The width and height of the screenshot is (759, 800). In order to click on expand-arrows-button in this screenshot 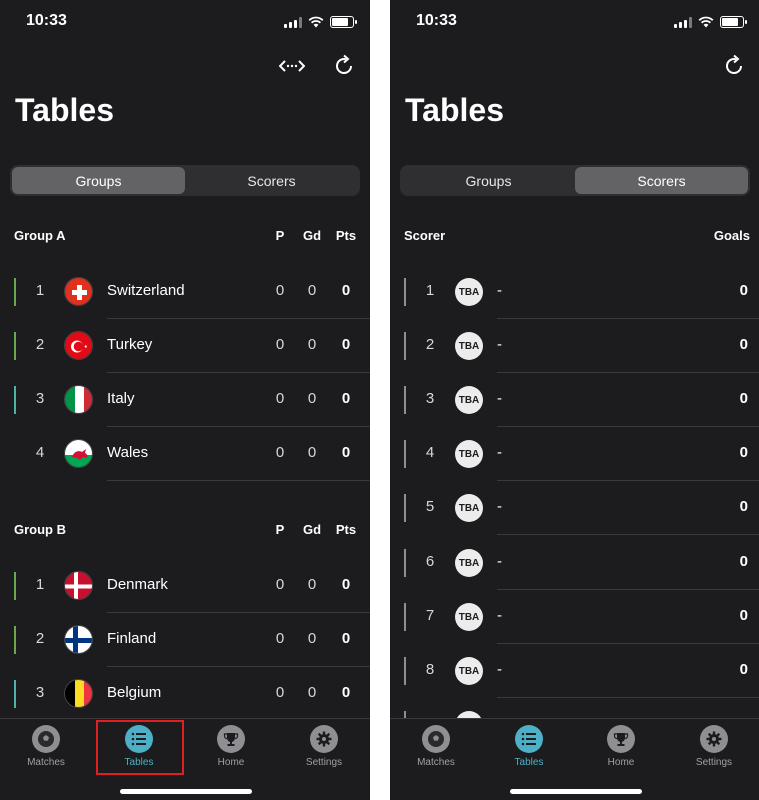, I will do `click(292, 66)`.